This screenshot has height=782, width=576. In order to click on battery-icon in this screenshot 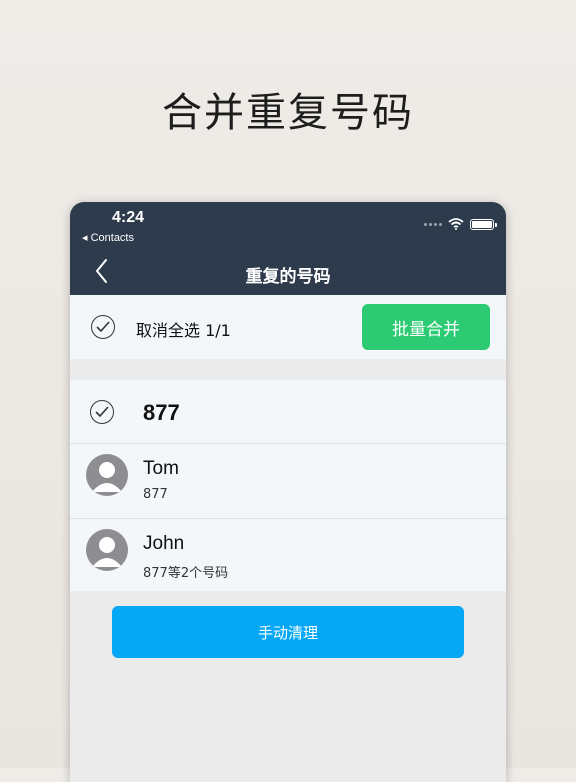, I will do `click(483, 224)`.